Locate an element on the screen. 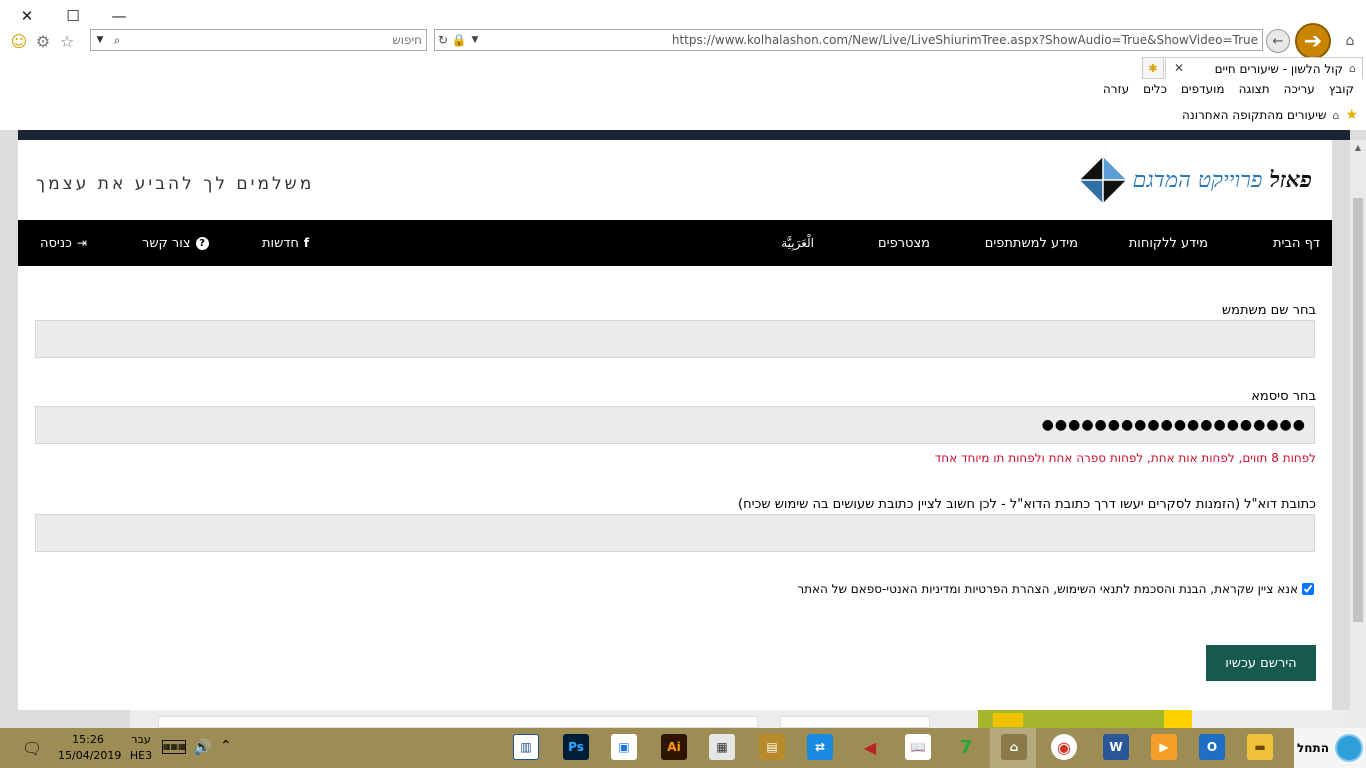 Image resolution: width=1366 pixels, height=768 pixels. favorites-star-icon: ☆ is located at coordinates (67, 41).